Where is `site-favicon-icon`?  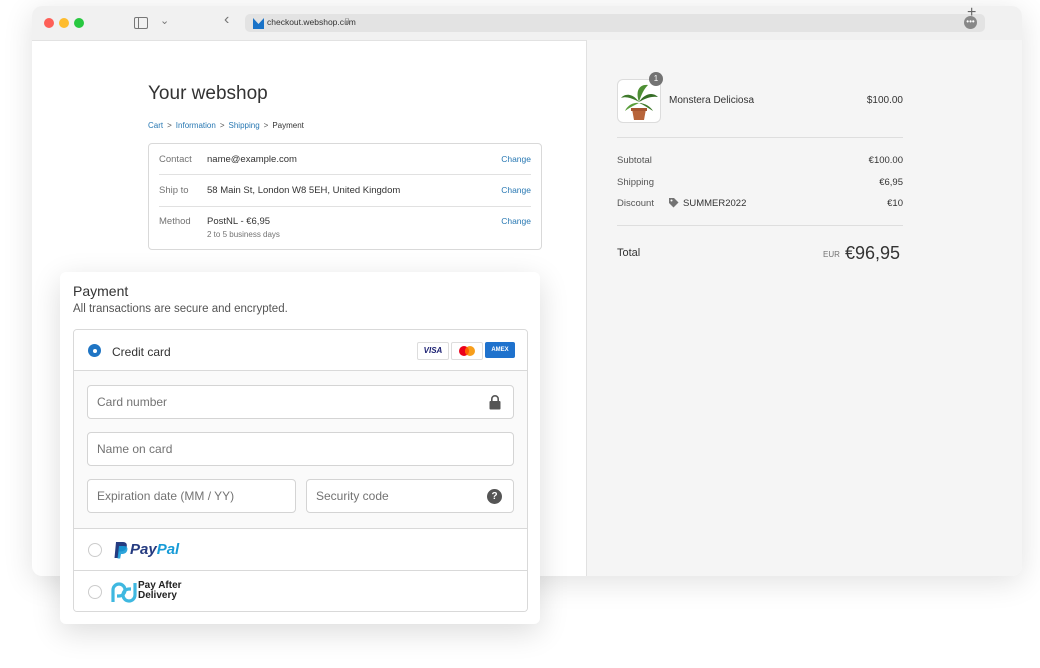
site-favicon-icon is located at coordinates (258, 23).